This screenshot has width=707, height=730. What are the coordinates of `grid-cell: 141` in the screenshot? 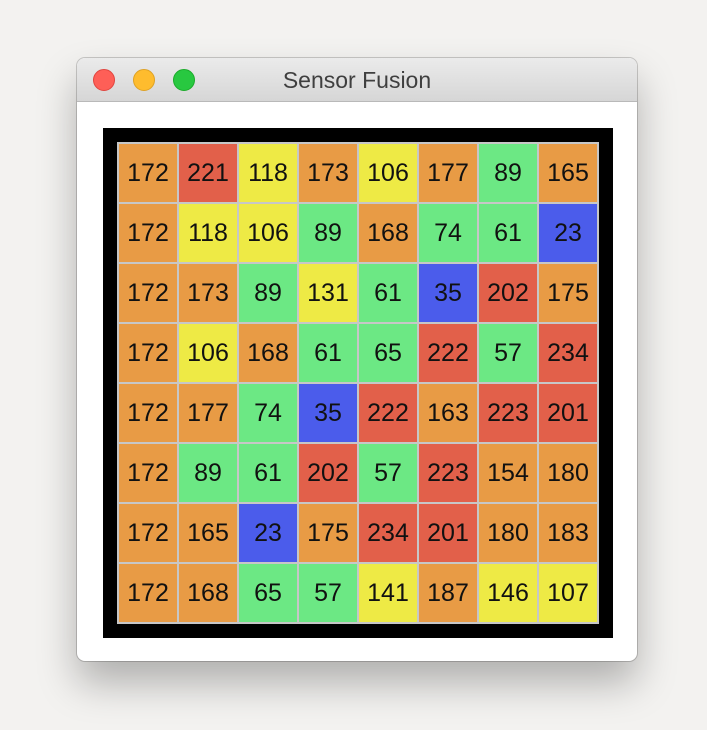 It's located at (388, 593).